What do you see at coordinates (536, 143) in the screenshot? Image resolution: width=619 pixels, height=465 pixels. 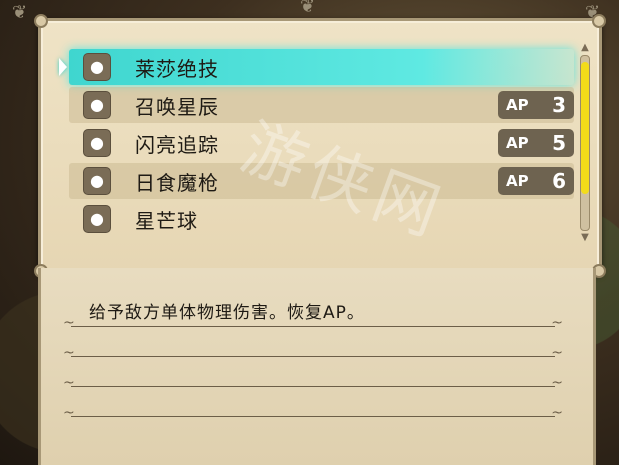 I see `ap-cost-badge: AP 5` at bounding box center [536, 143].